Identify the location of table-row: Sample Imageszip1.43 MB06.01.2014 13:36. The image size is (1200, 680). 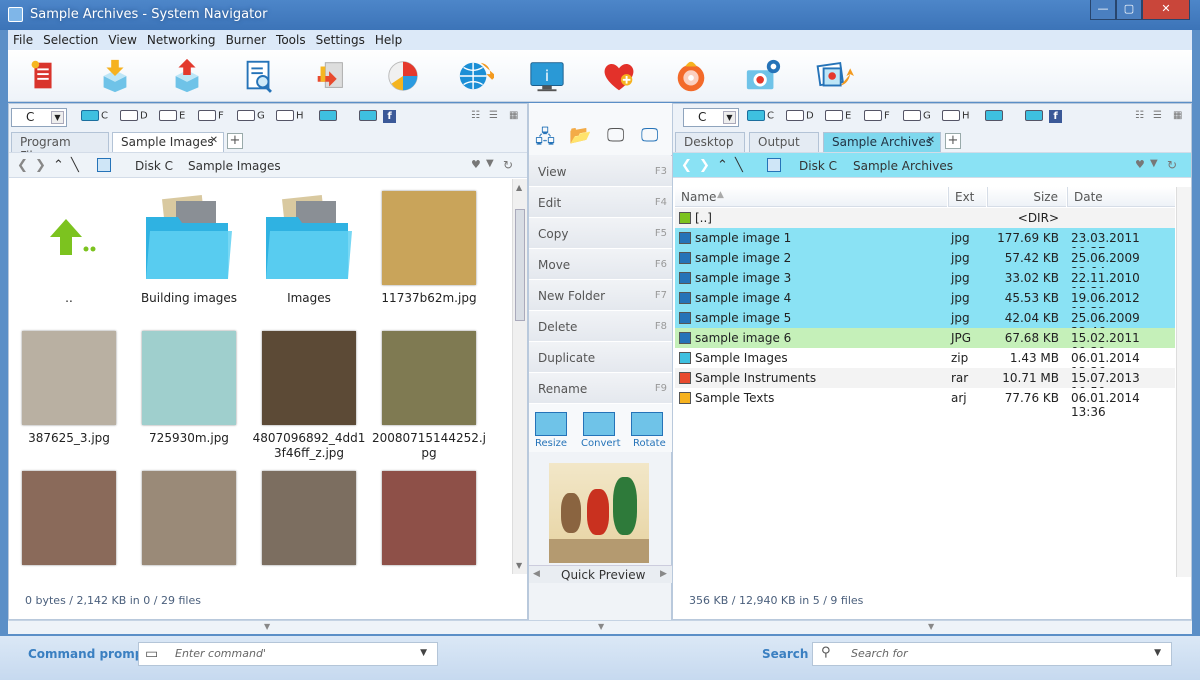
(925, 363).